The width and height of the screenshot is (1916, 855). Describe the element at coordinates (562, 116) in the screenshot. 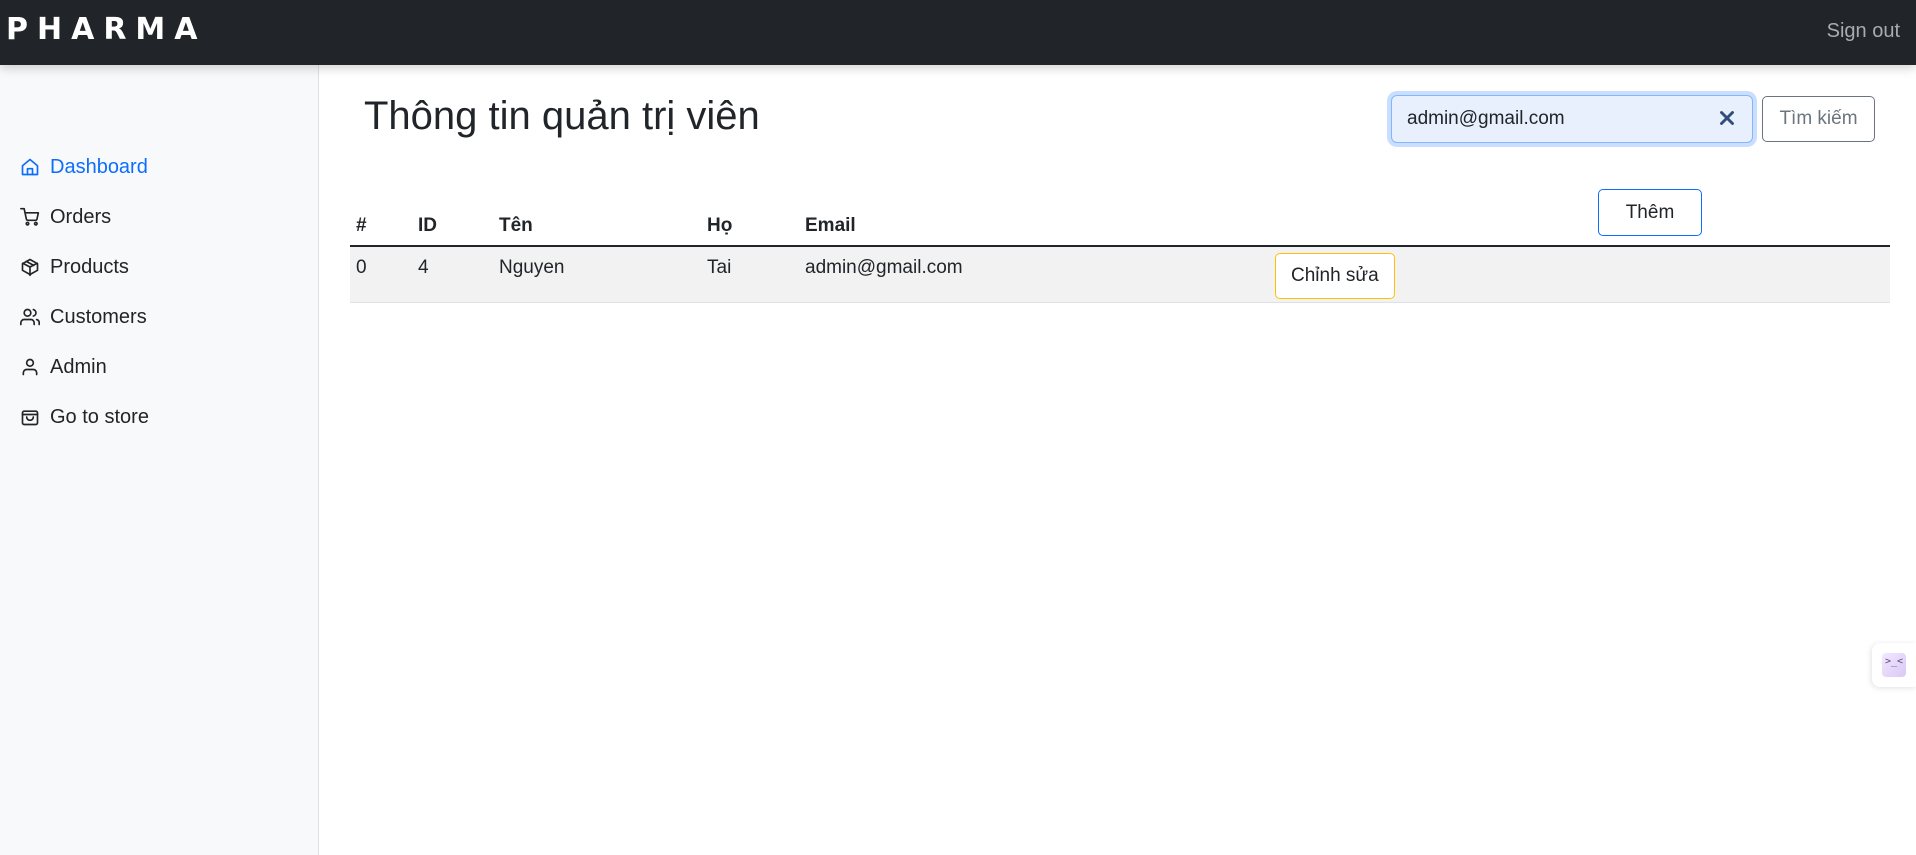

I see `page-title: Thông tin quản trị viên` at that location.